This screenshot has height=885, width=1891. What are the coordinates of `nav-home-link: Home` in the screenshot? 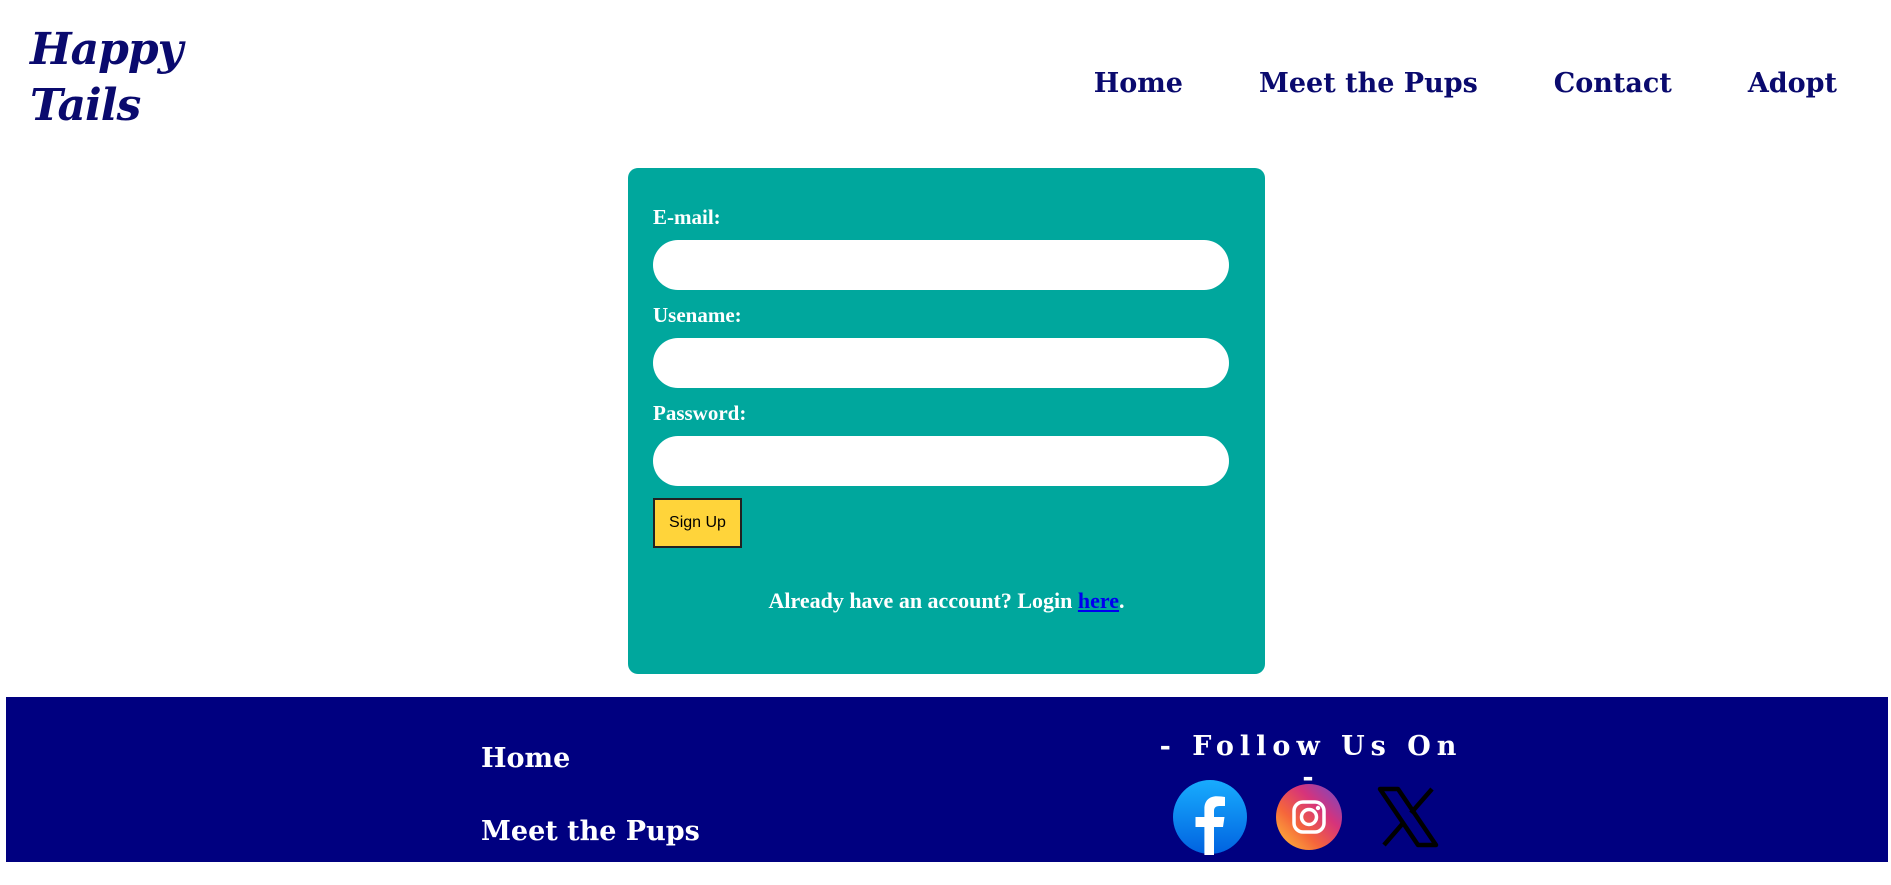 It's located at (1138, 83).